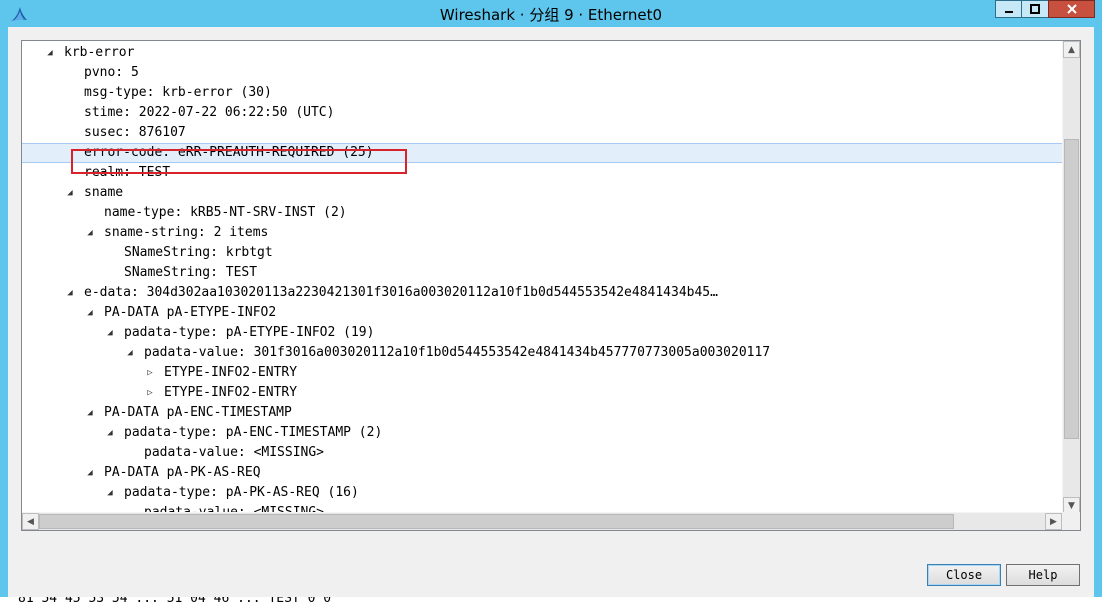 The width and height of the screenshot is (1102, 607). Describe the element at coordinates (1043, 575) in the screenshot. I see `help-button: Help` at that location.